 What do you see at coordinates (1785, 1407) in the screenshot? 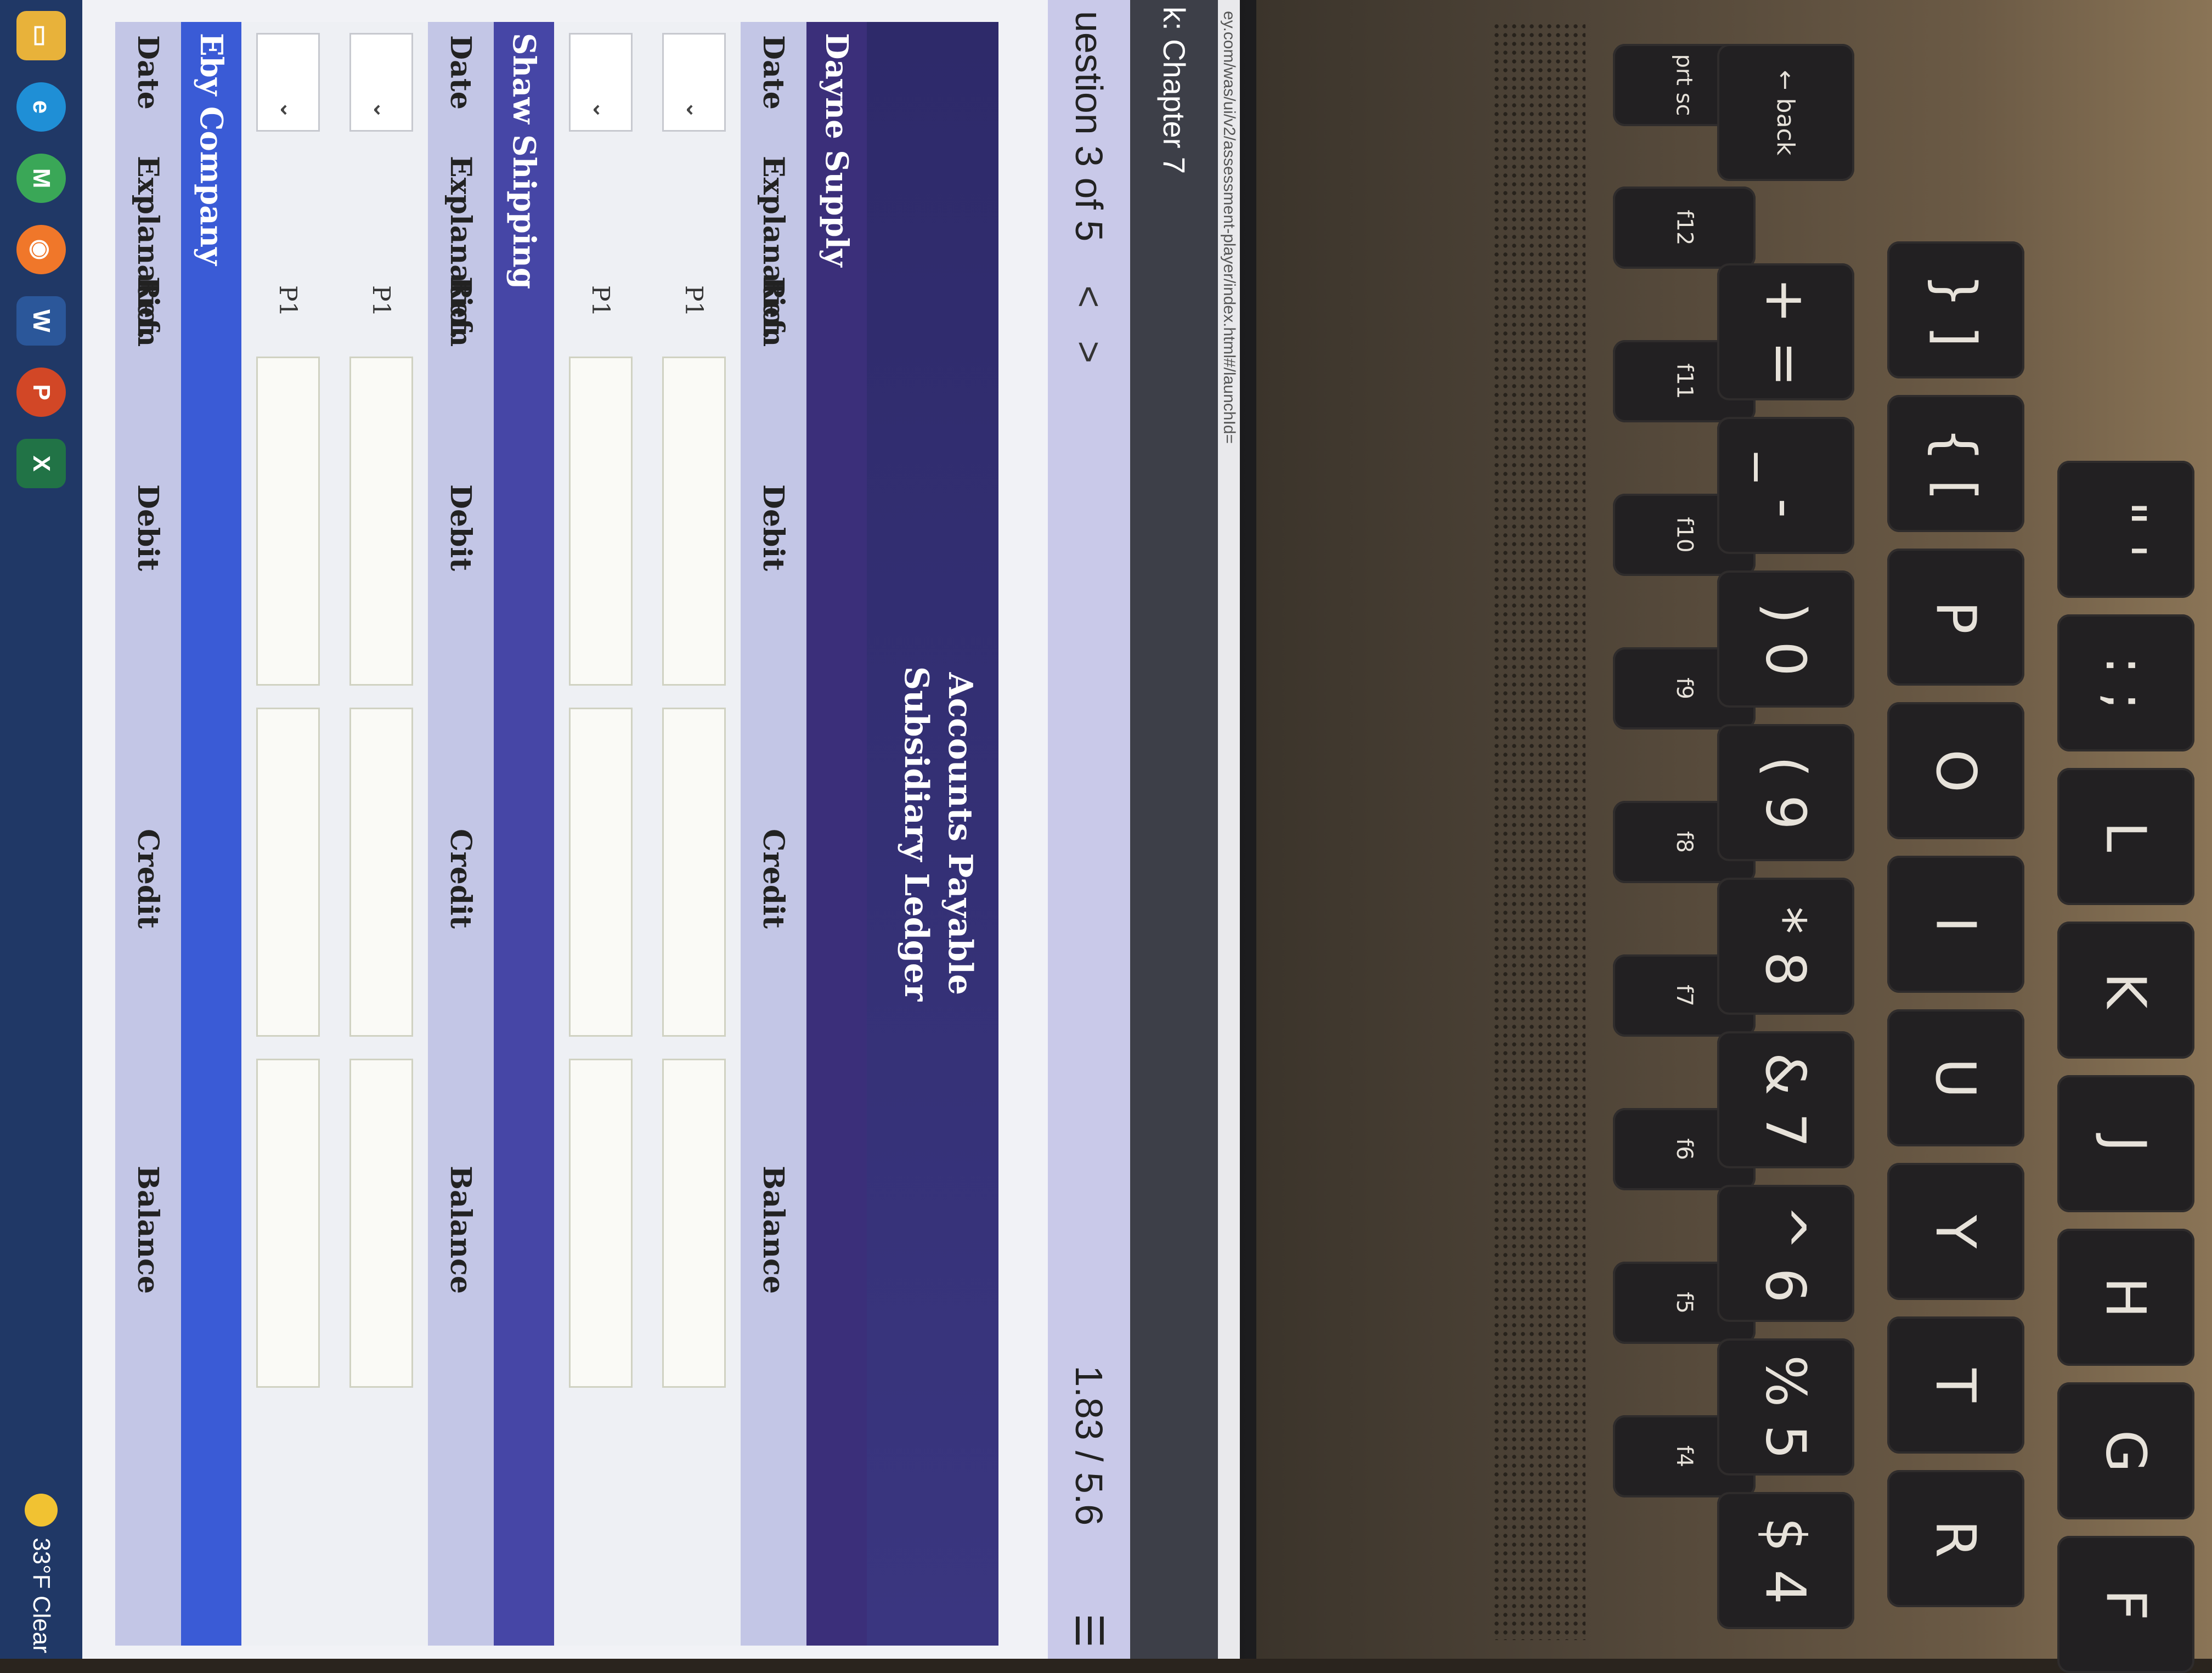
I see `key-5: % 5` at bounding box center [1785, 1407].